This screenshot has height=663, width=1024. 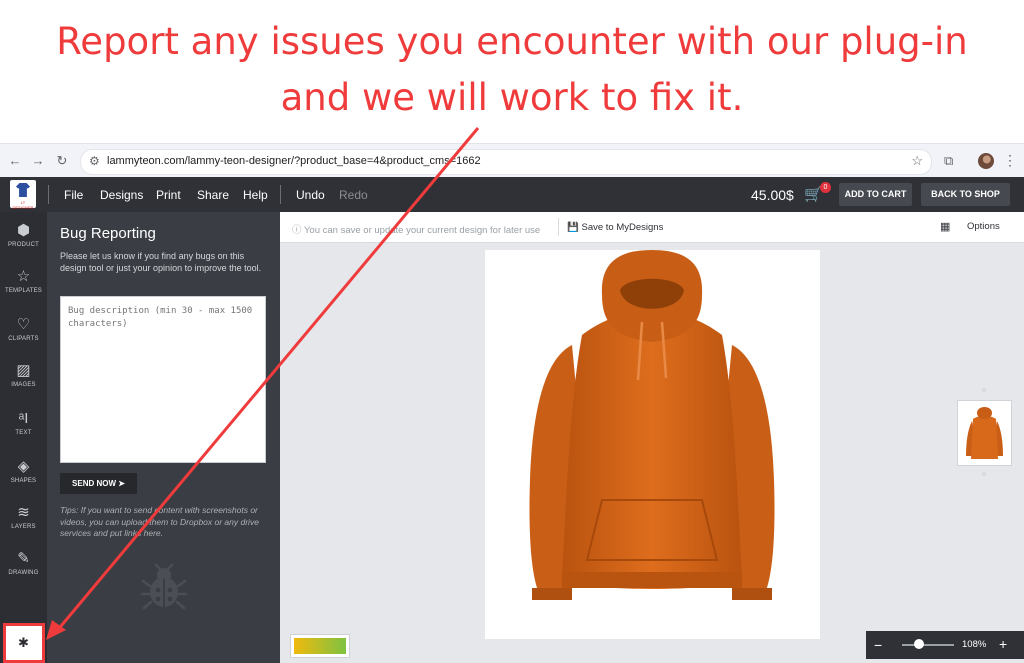 What do you see at coordinates (23, 276) in the screenshot?
I see `star-icon: ☆` at bounding box center [23, 276].